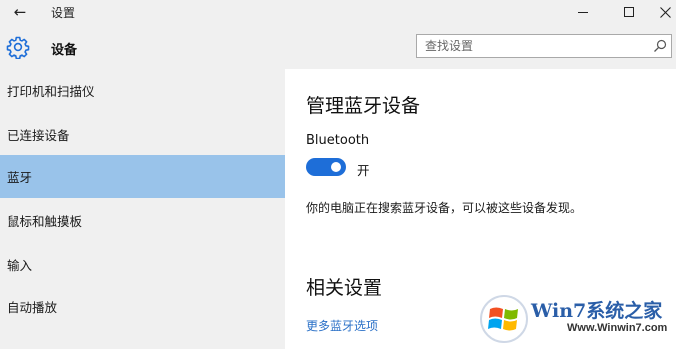 The image size is (676, 349). I want to click on sidebar-item-connected-devices: 已连接设备, so click(142, 134).